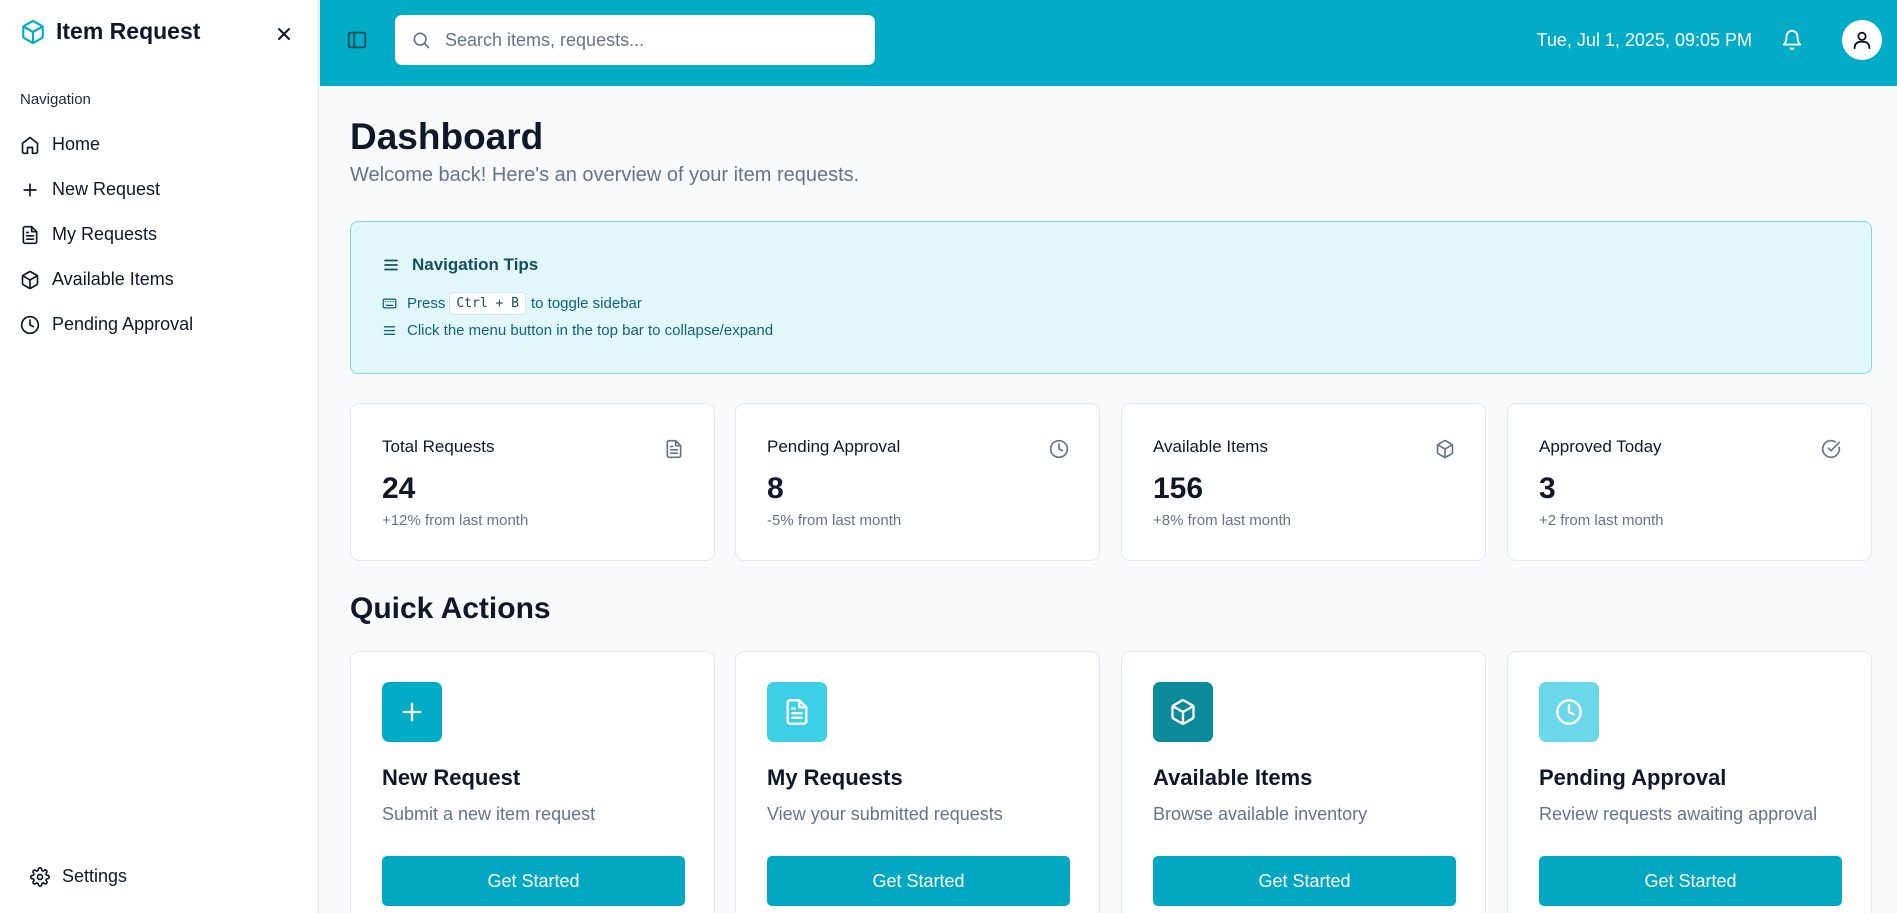 The image size is (1897, 913). Describe the element at coordinates (917, 482) in the screenshot. I see `stat-card-pending-approval: Pending Approval 8 -5% from last month` at that location.